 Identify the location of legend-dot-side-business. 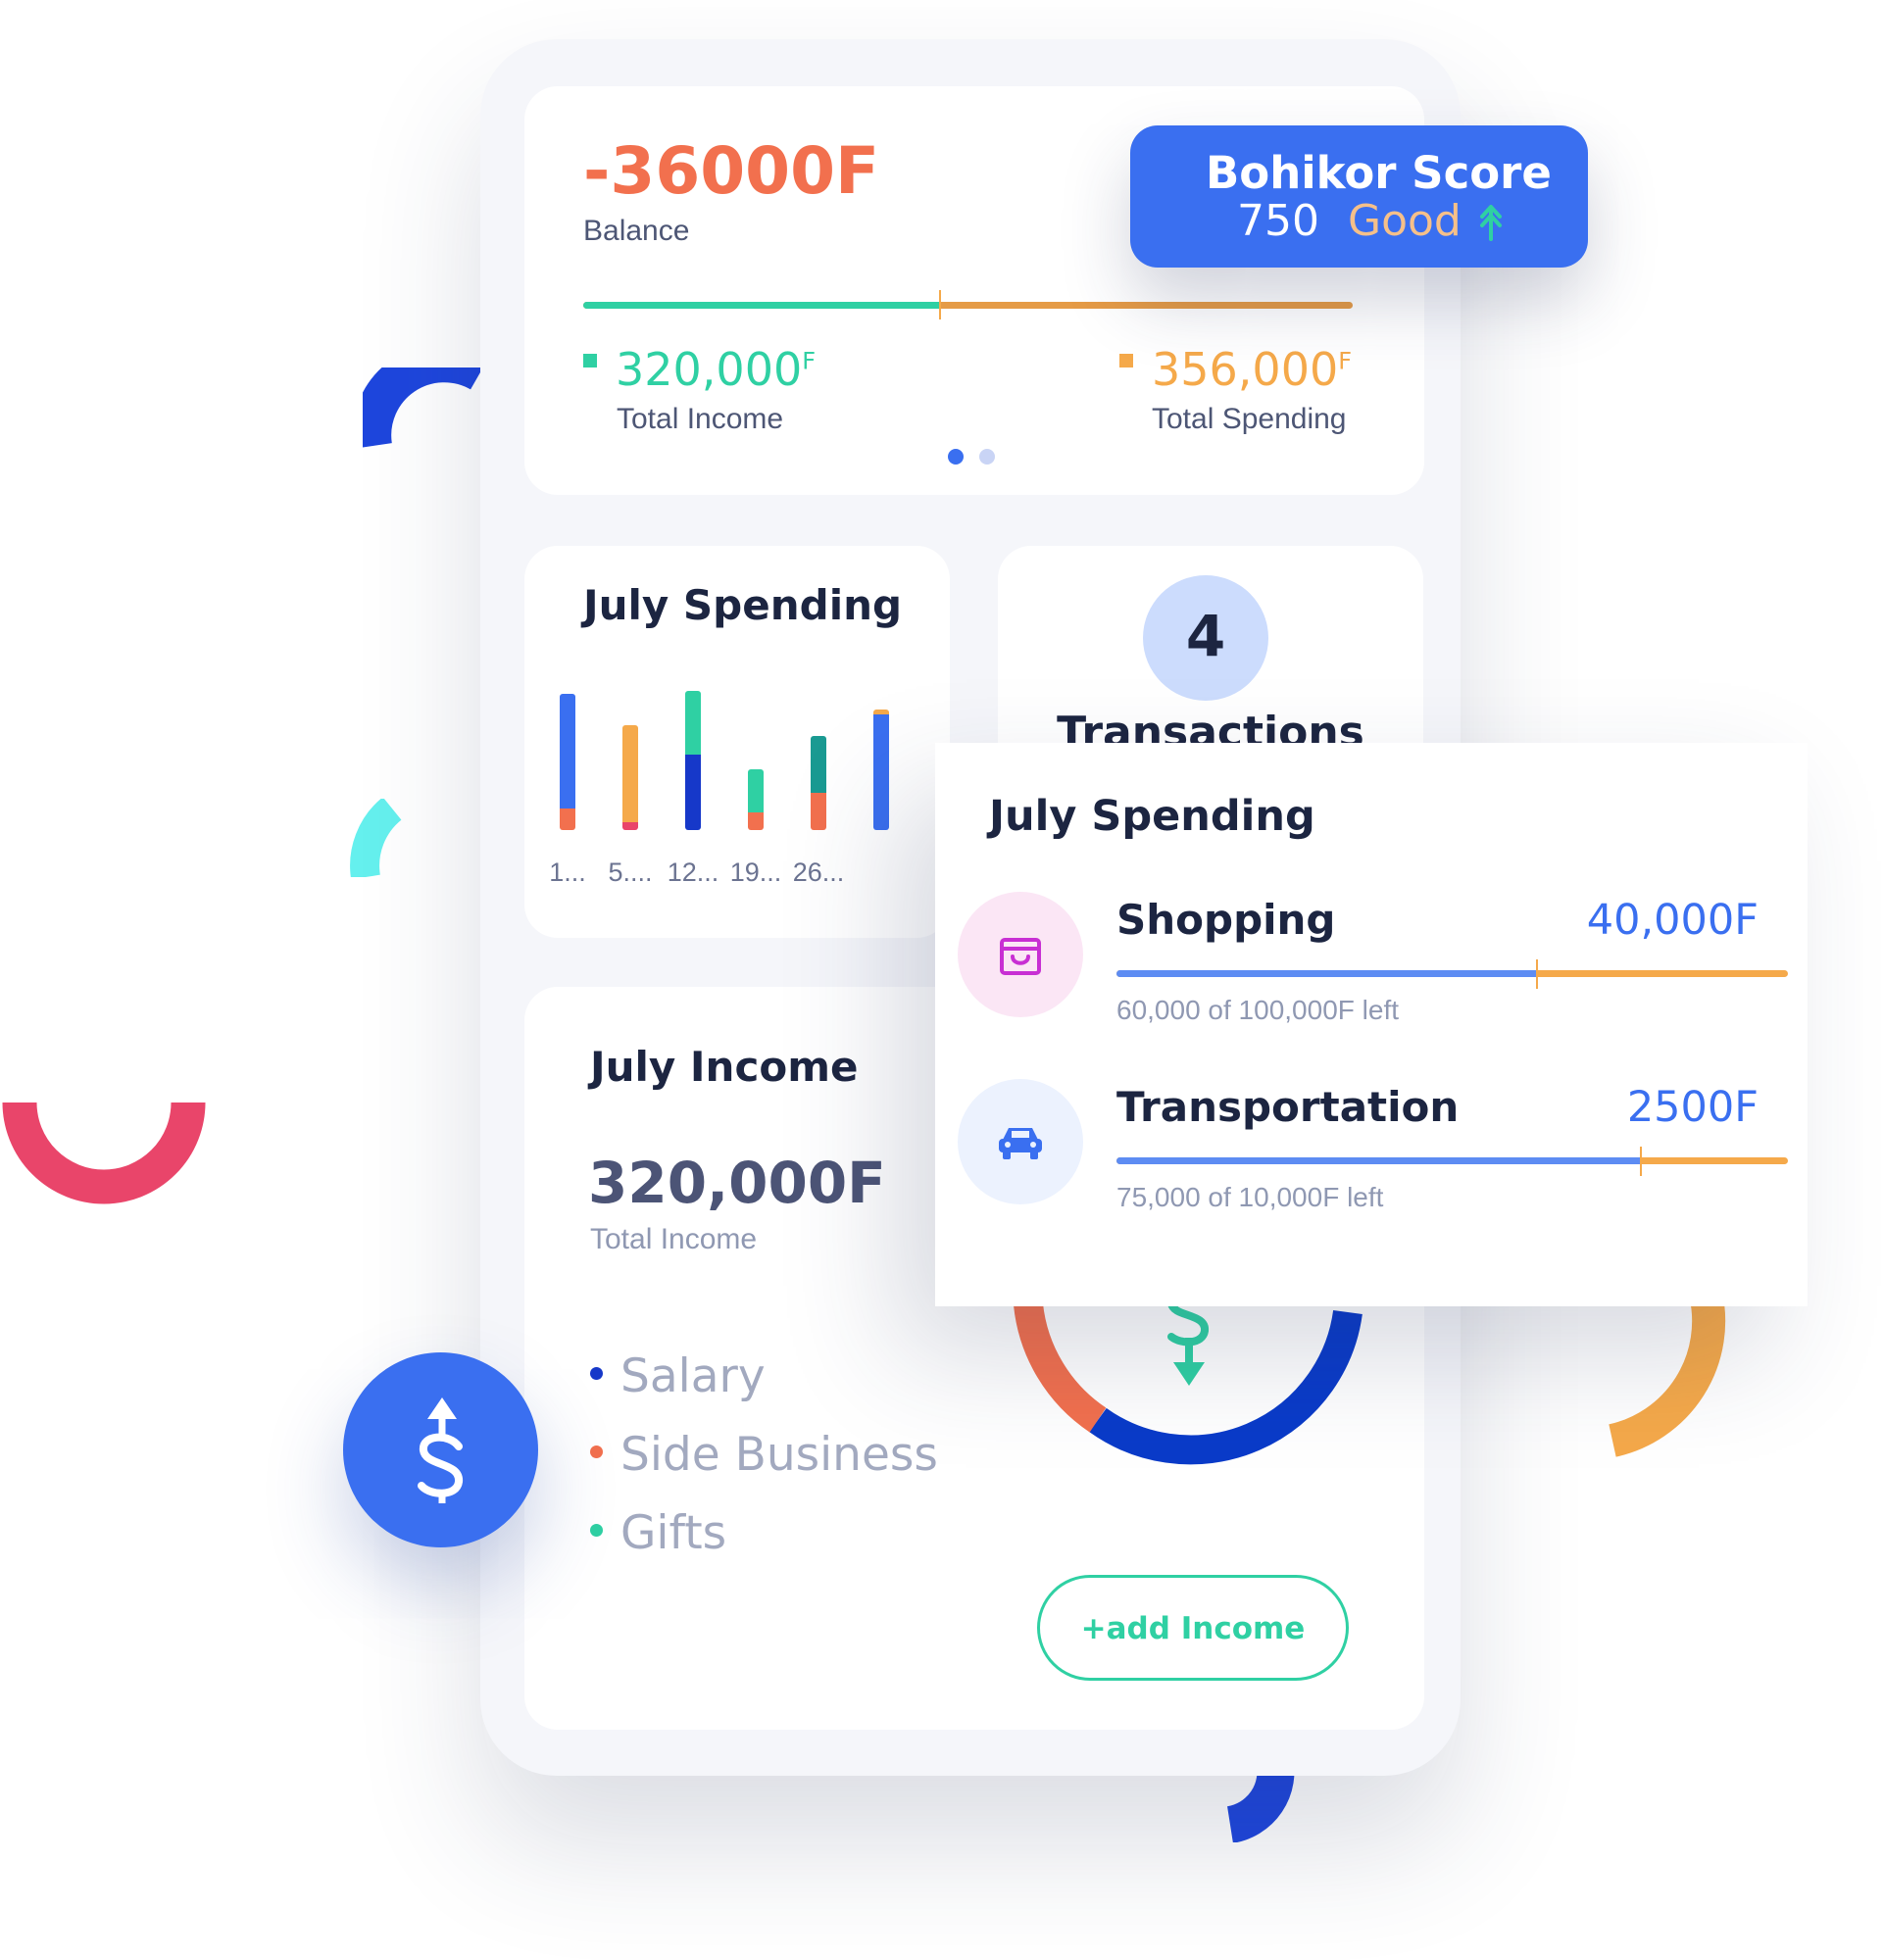
(597, 1452).